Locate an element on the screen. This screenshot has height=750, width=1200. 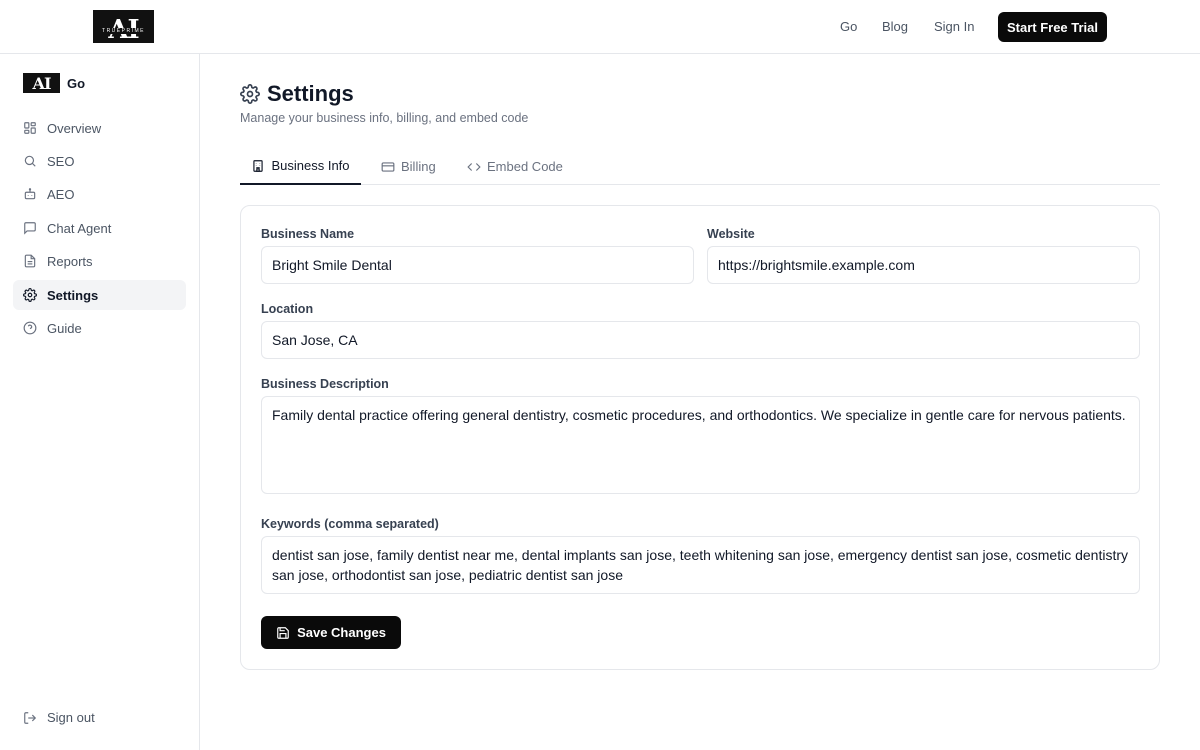
grid-icon is located at coordinates (30, 128).